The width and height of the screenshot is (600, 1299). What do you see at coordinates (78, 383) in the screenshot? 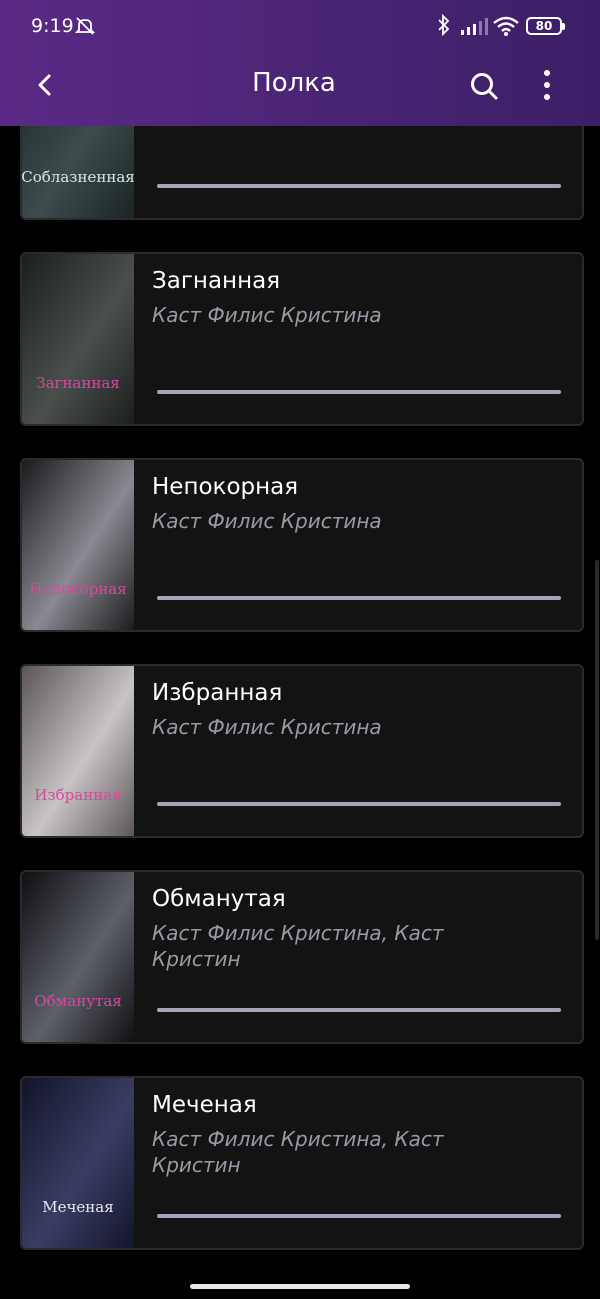
I see `cover-title-text: Загнанная` at bounding box center [78, 383].